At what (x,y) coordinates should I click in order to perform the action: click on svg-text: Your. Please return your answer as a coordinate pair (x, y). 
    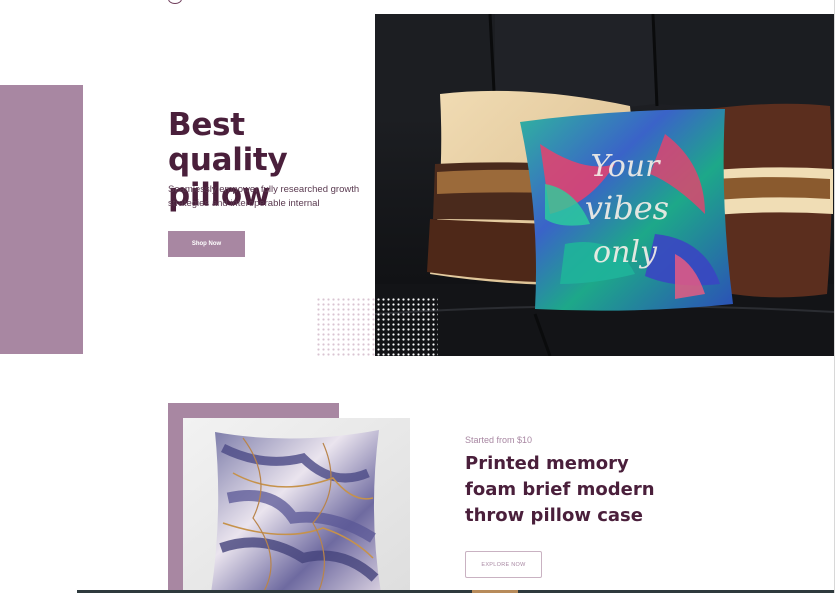
    Looking at the image, I should click on (626, 166).